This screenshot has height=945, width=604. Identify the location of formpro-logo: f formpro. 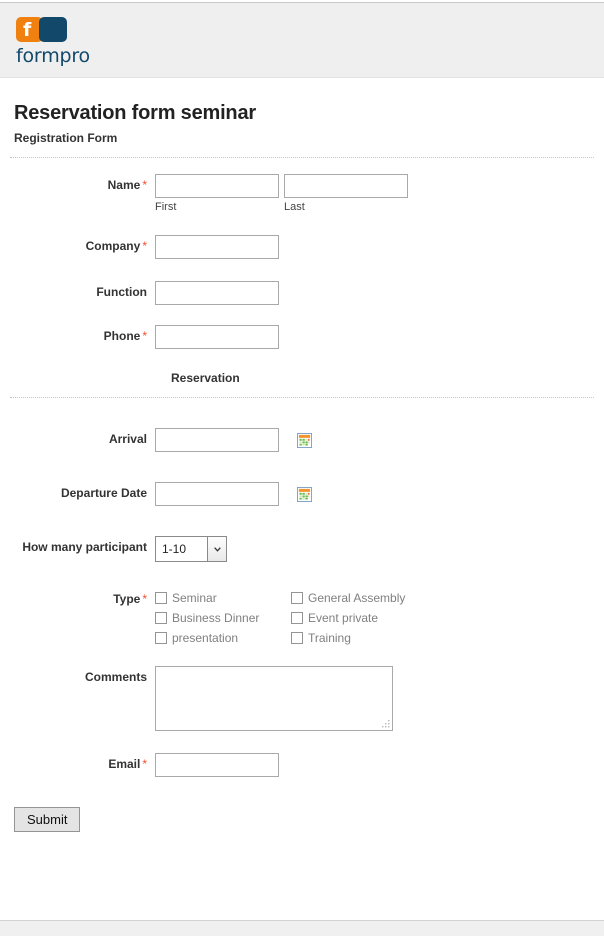
(81, 42).